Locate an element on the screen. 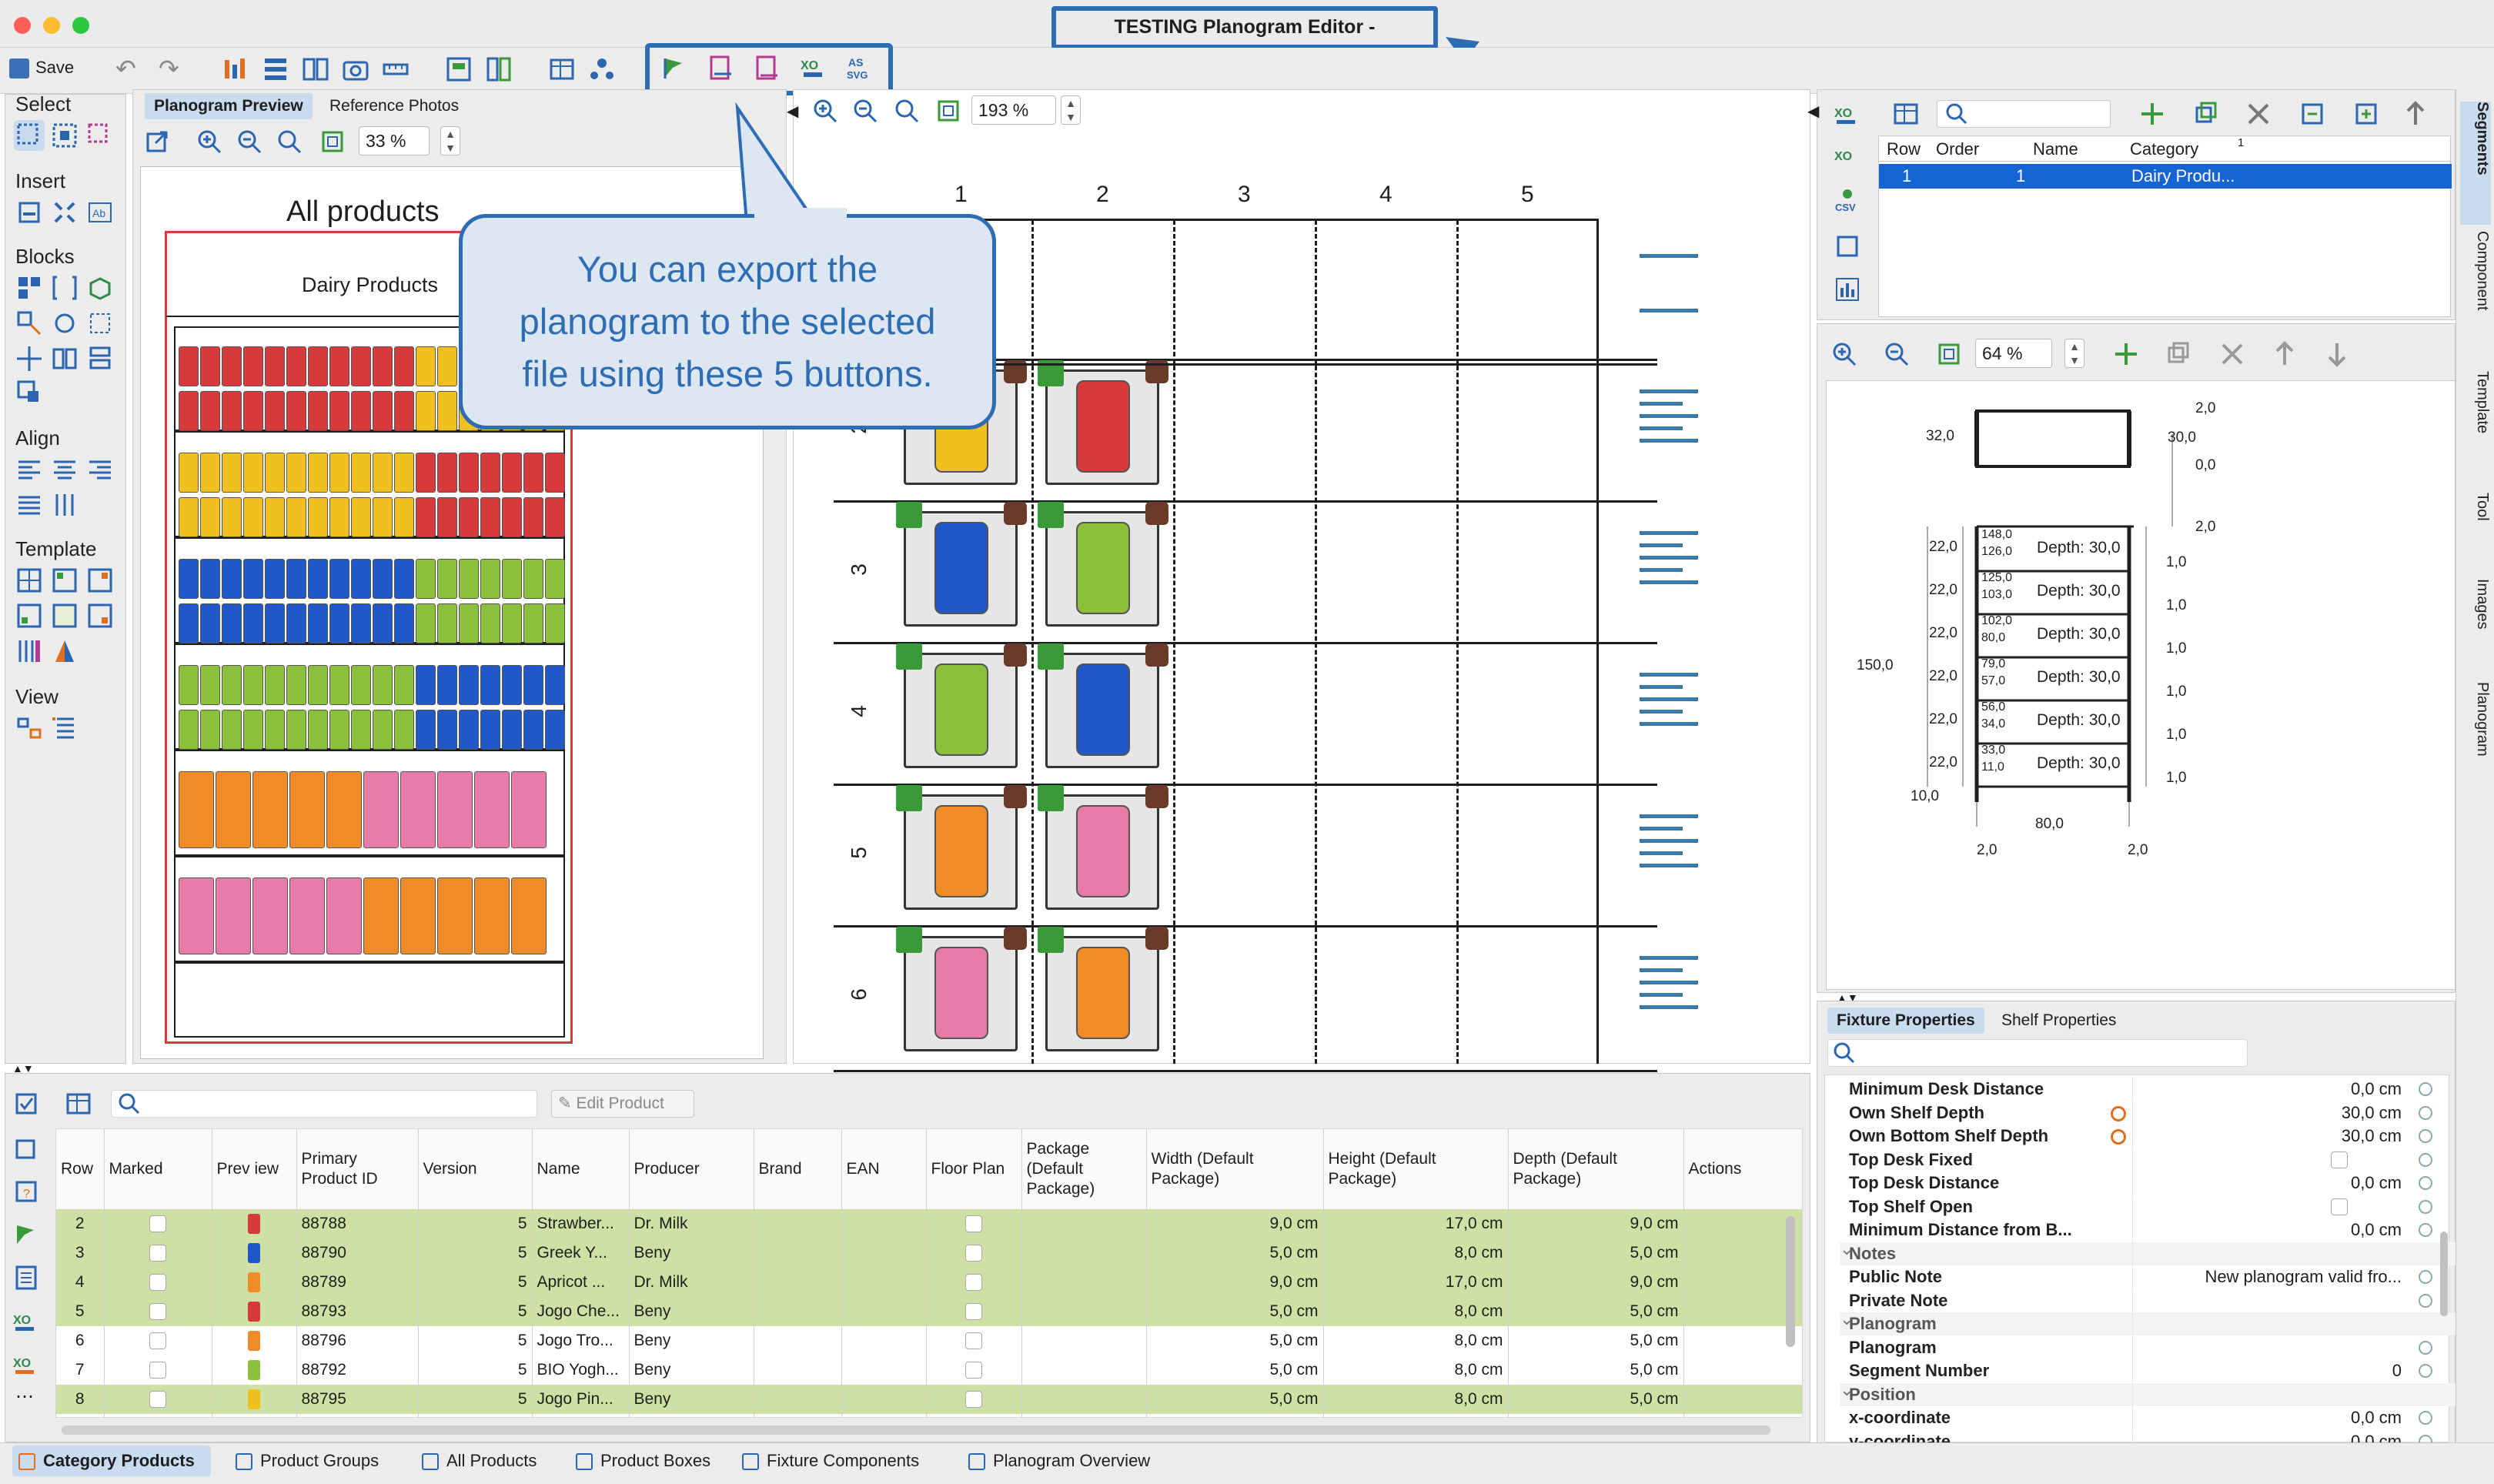 The width and height of the screenshot is (2494, 1484). preview-zoom-in-icon is located at coordinates (209, 141).